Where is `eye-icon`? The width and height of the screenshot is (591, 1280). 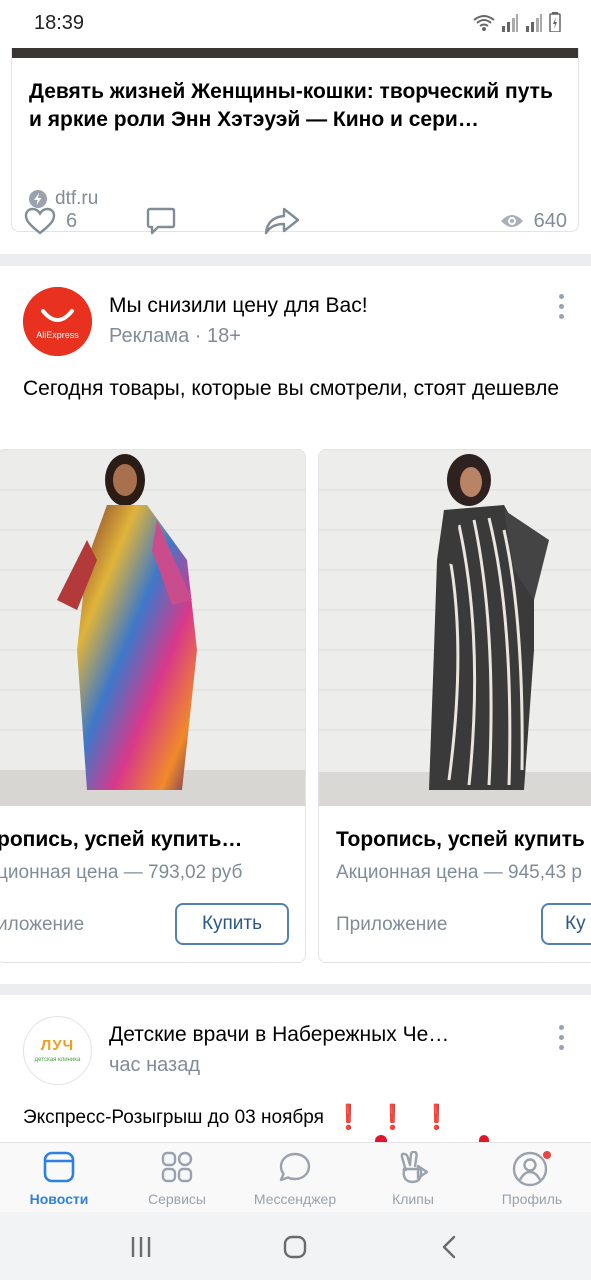
eye-icon is located at coordinates (511, 221).